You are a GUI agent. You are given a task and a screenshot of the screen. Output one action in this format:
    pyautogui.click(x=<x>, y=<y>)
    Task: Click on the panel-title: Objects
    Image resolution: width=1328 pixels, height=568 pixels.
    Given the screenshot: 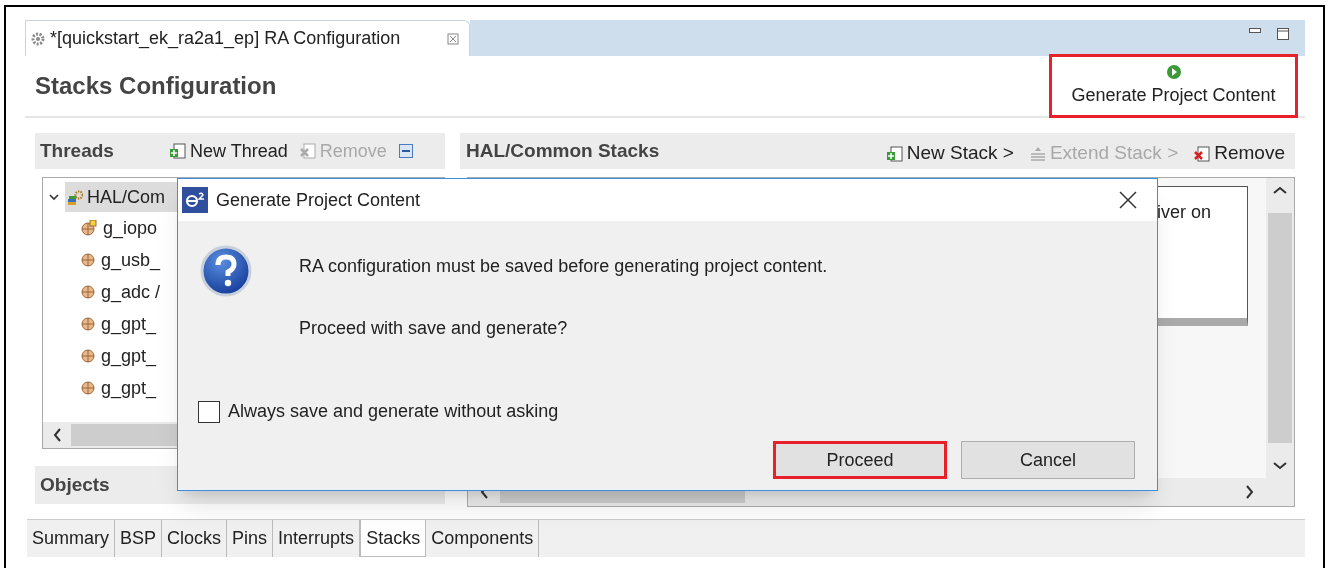 What is the action you would take?
    pyautogui.click(x=75, y=484)
    